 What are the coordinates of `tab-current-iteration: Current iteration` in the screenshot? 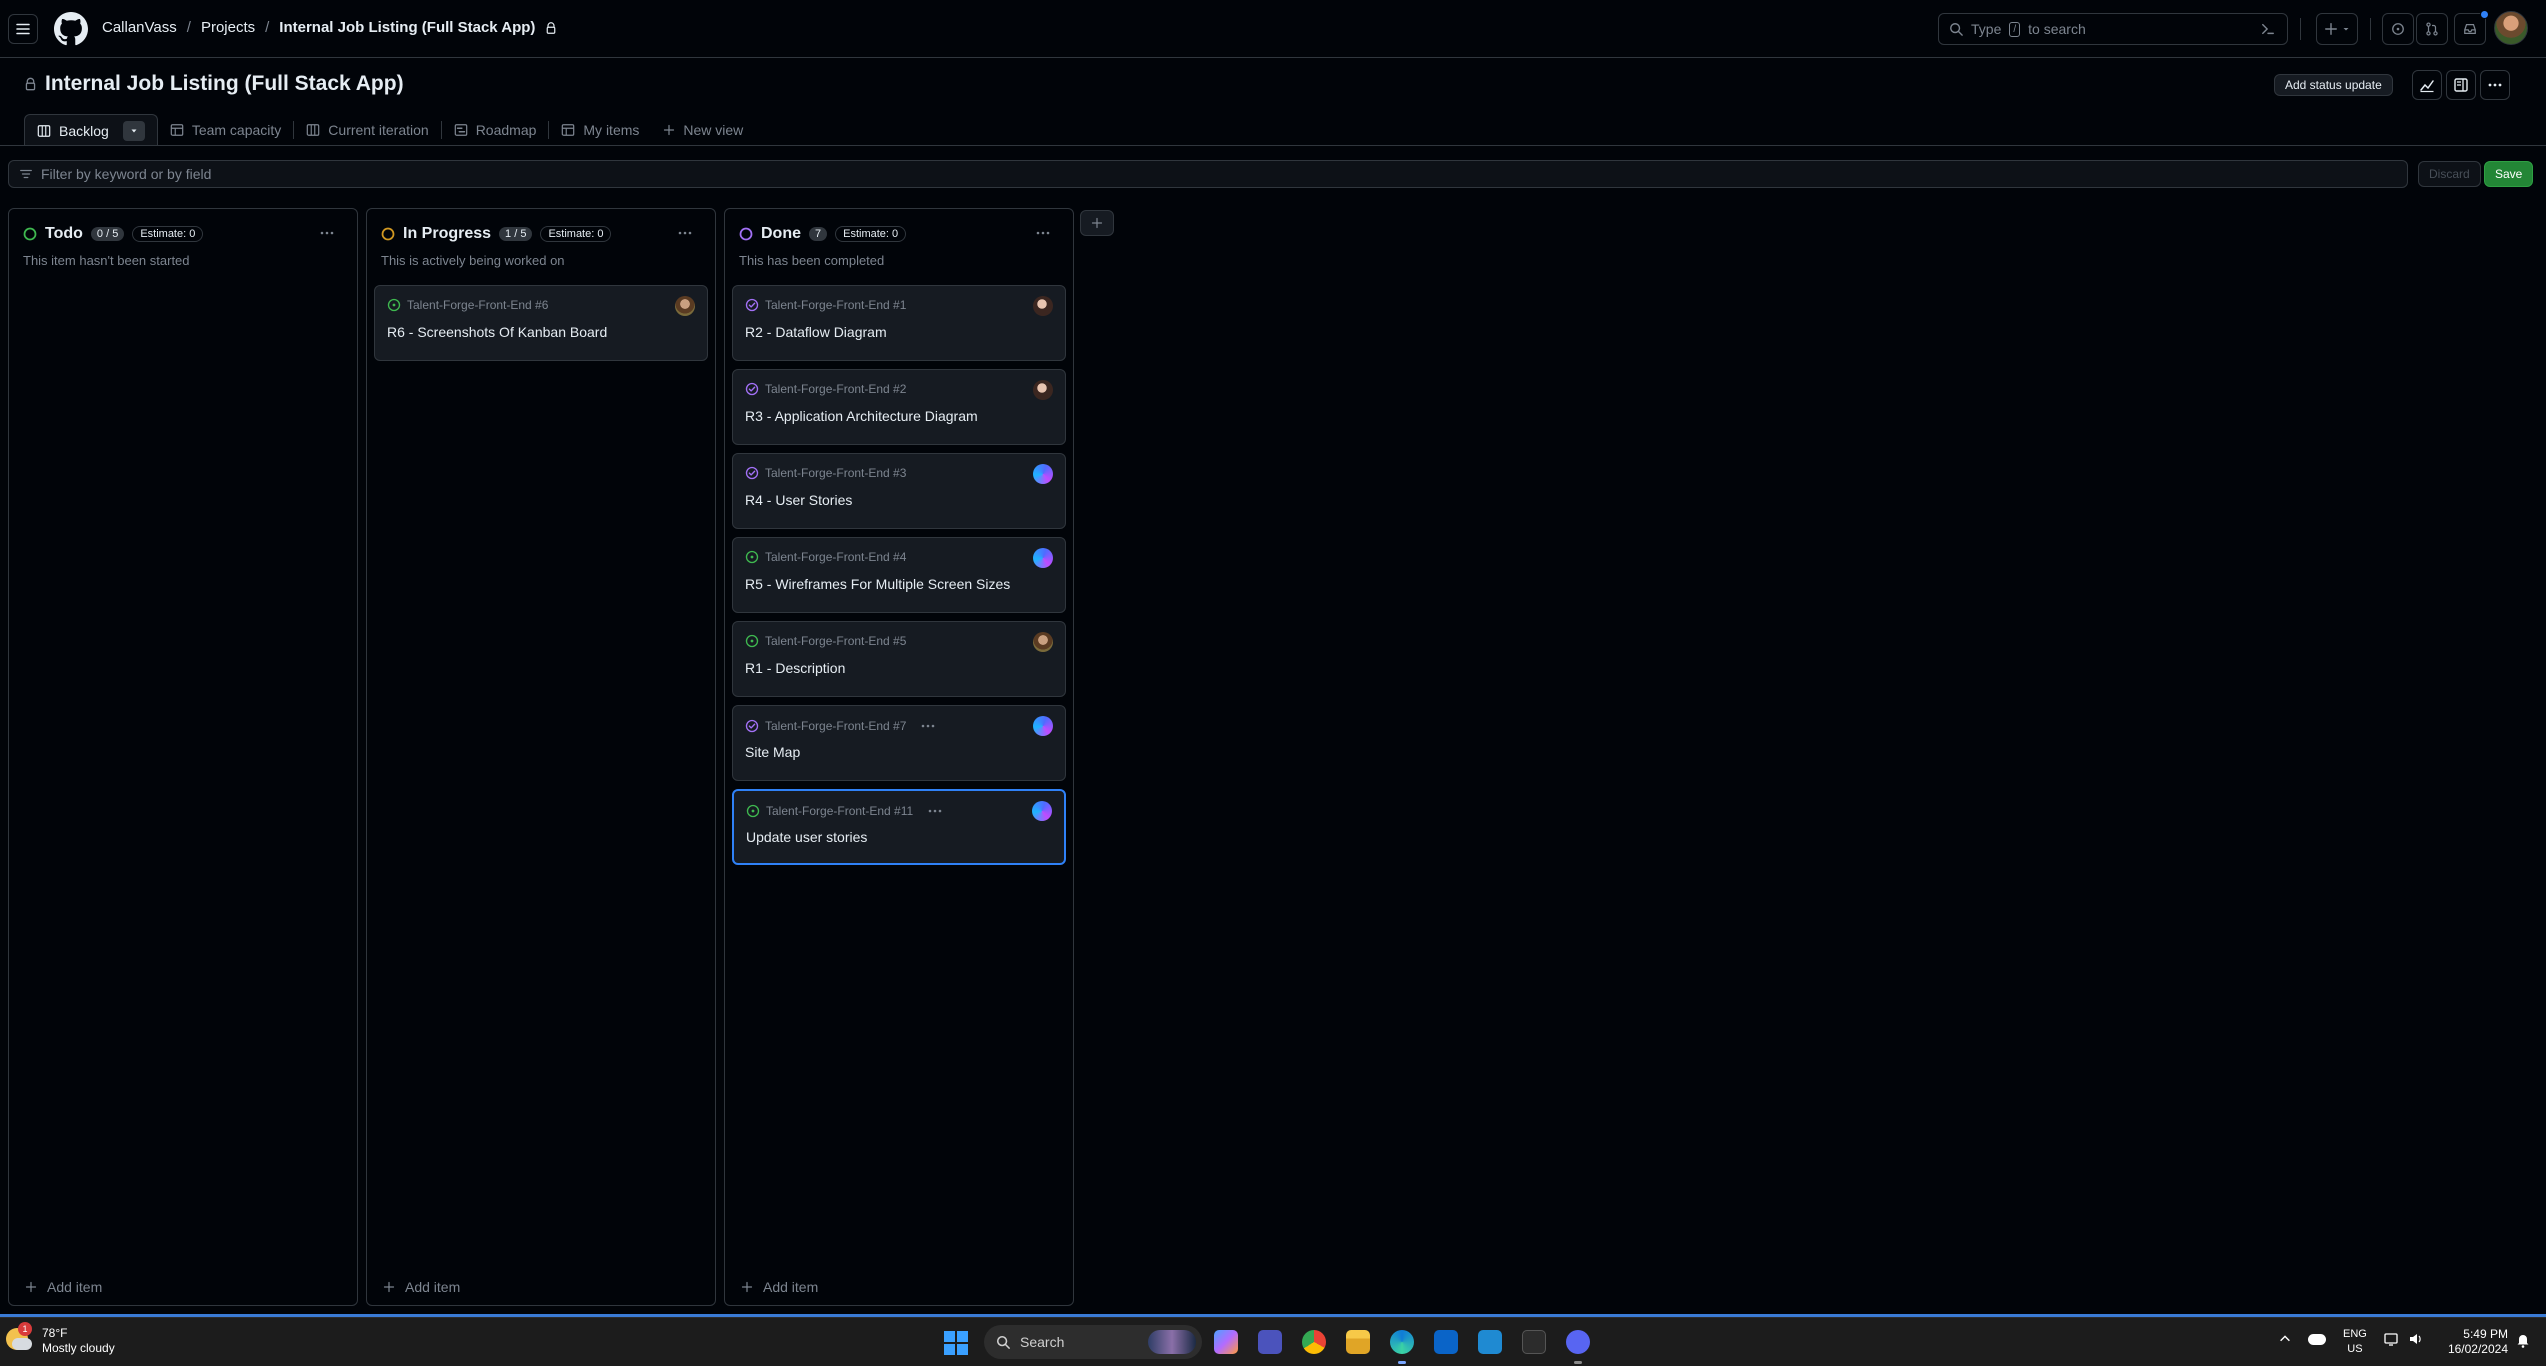 It's located at (367, 130).